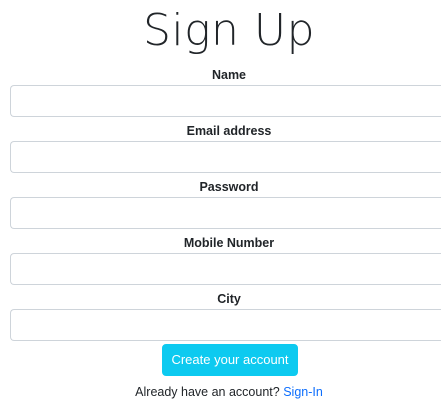 This screenshot has width=441, height=401. Describe the element at coordinates (230, 360) in the screenshot. I see `create-account-button: Create your account` at that location.